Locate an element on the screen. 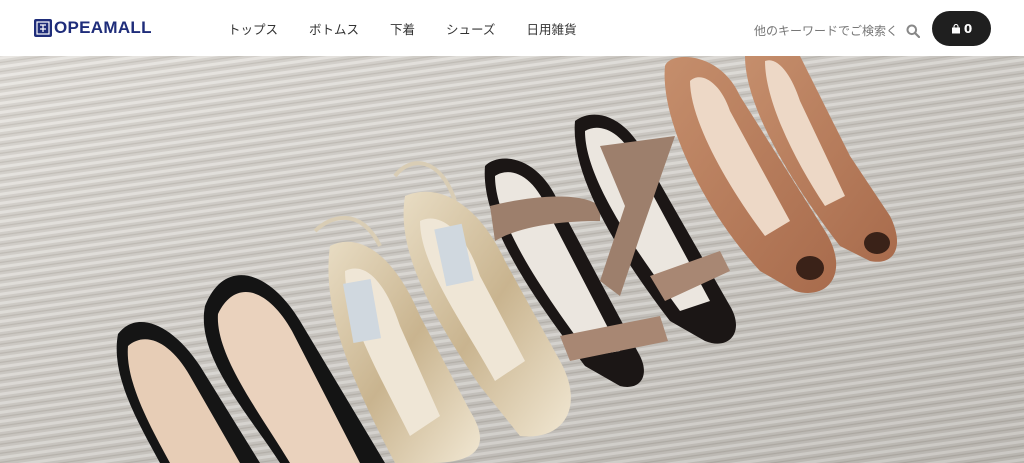 This screenshot has width=1024, height=463. search-icon is located at coordinates (913, 31).